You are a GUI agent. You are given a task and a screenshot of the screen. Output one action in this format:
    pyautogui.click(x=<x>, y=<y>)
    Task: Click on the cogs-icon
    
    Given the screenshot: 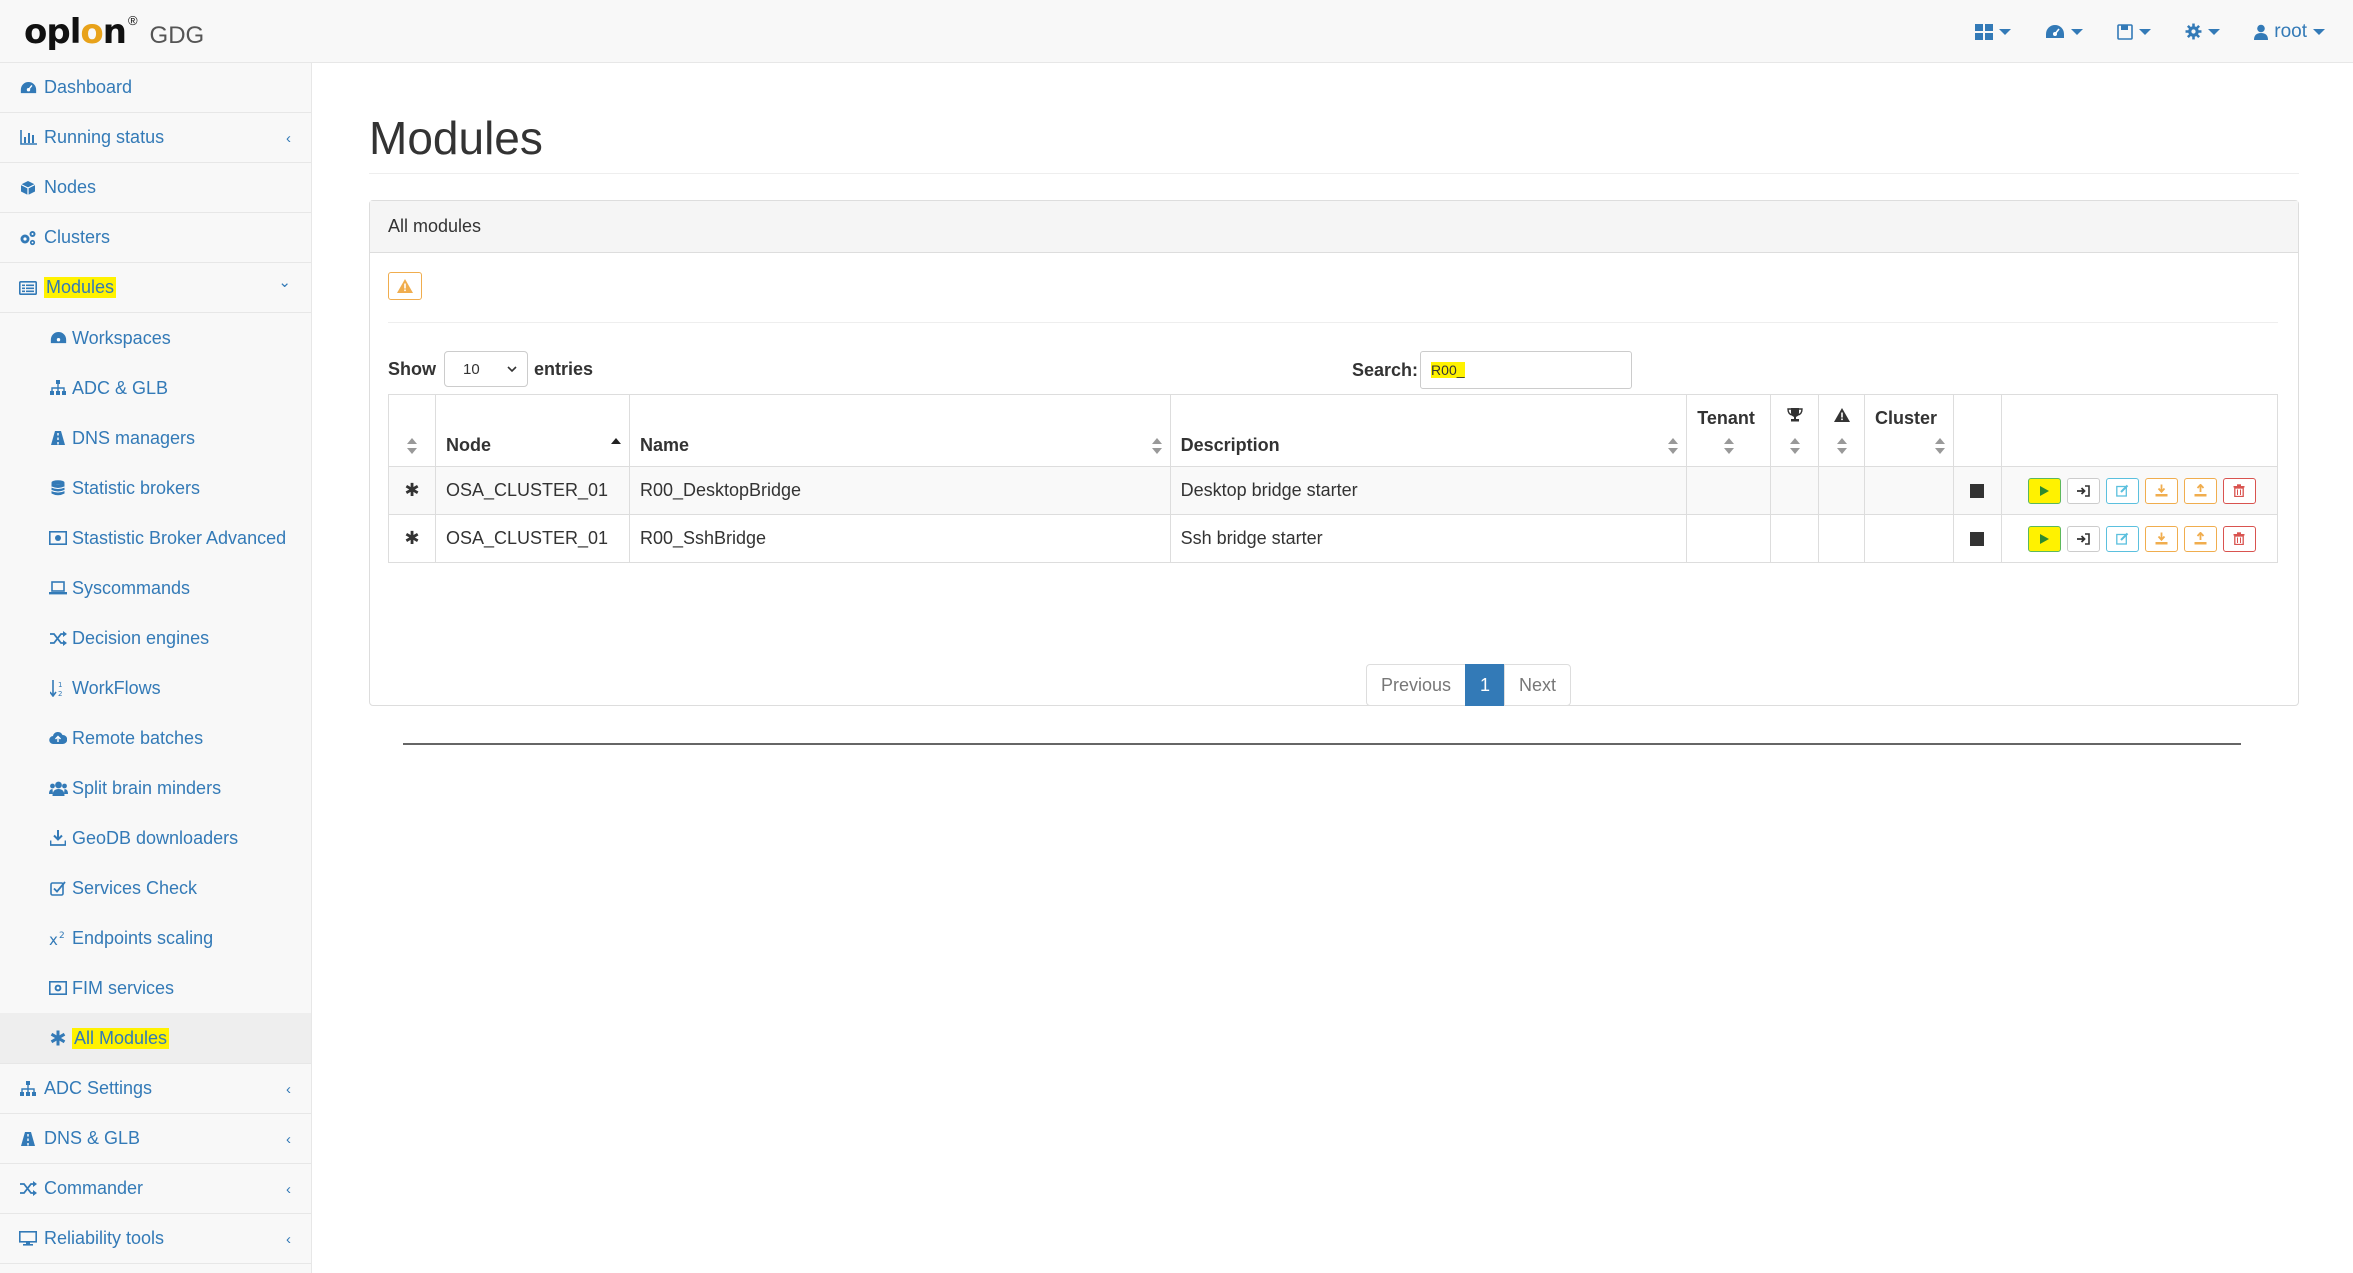 What is the action you would take?
    pyautogui.click(x=28, y=238)
    